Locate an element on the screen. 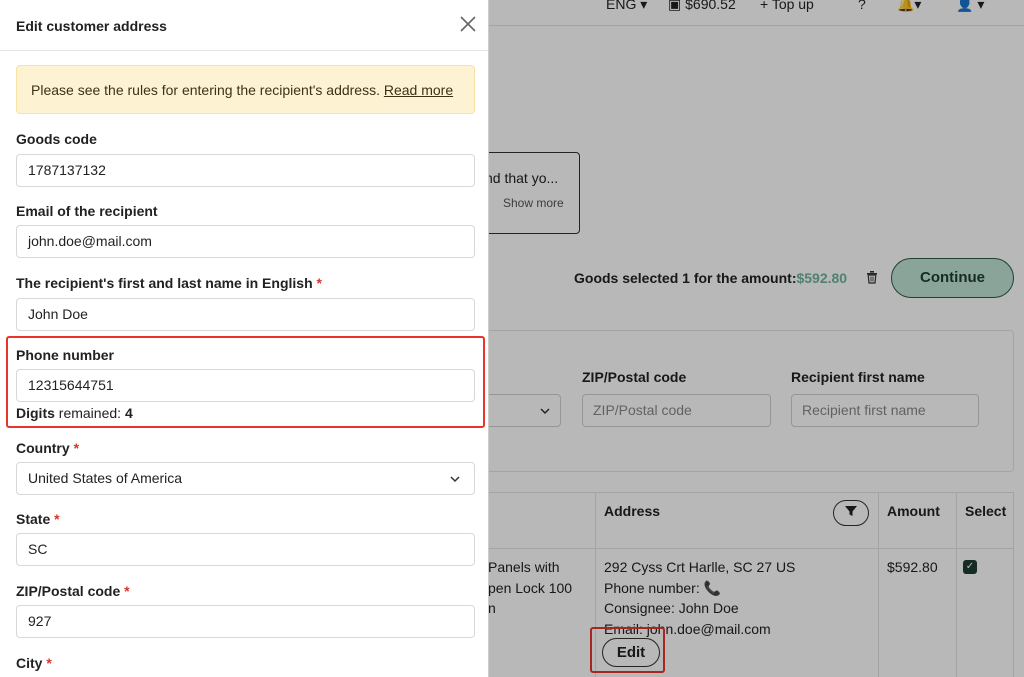 This screenshot has width=1024, height=677. chevron-down-icon is located at coordinates (455, 479).